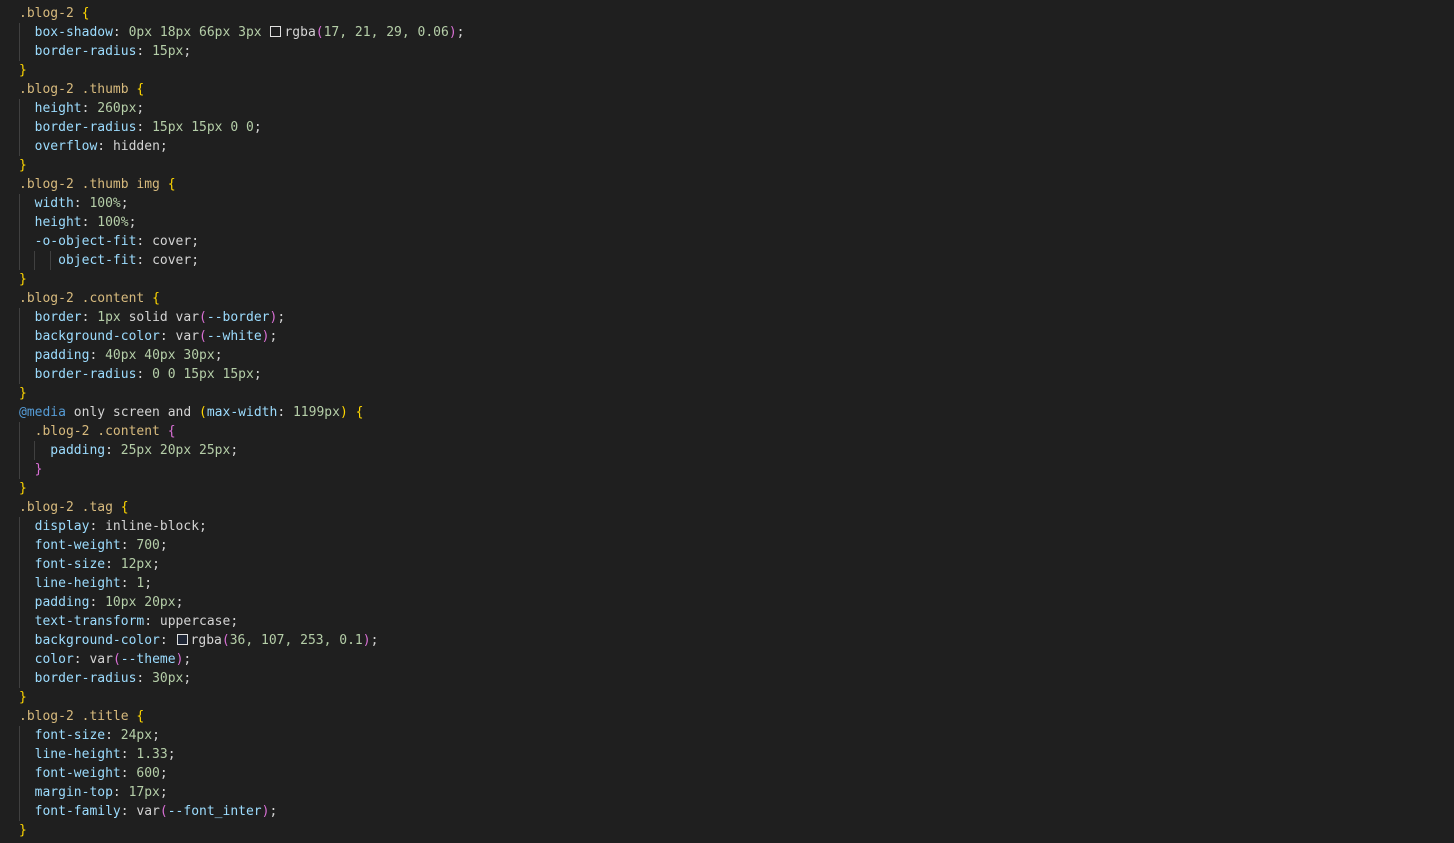 Image resolution: width=1454 pixels, height=843 pixels. What do you see at coordinates (727, 773) in the screenshot?
I see `code-line: font-weight: 600;` at bounding box center [727, 773].